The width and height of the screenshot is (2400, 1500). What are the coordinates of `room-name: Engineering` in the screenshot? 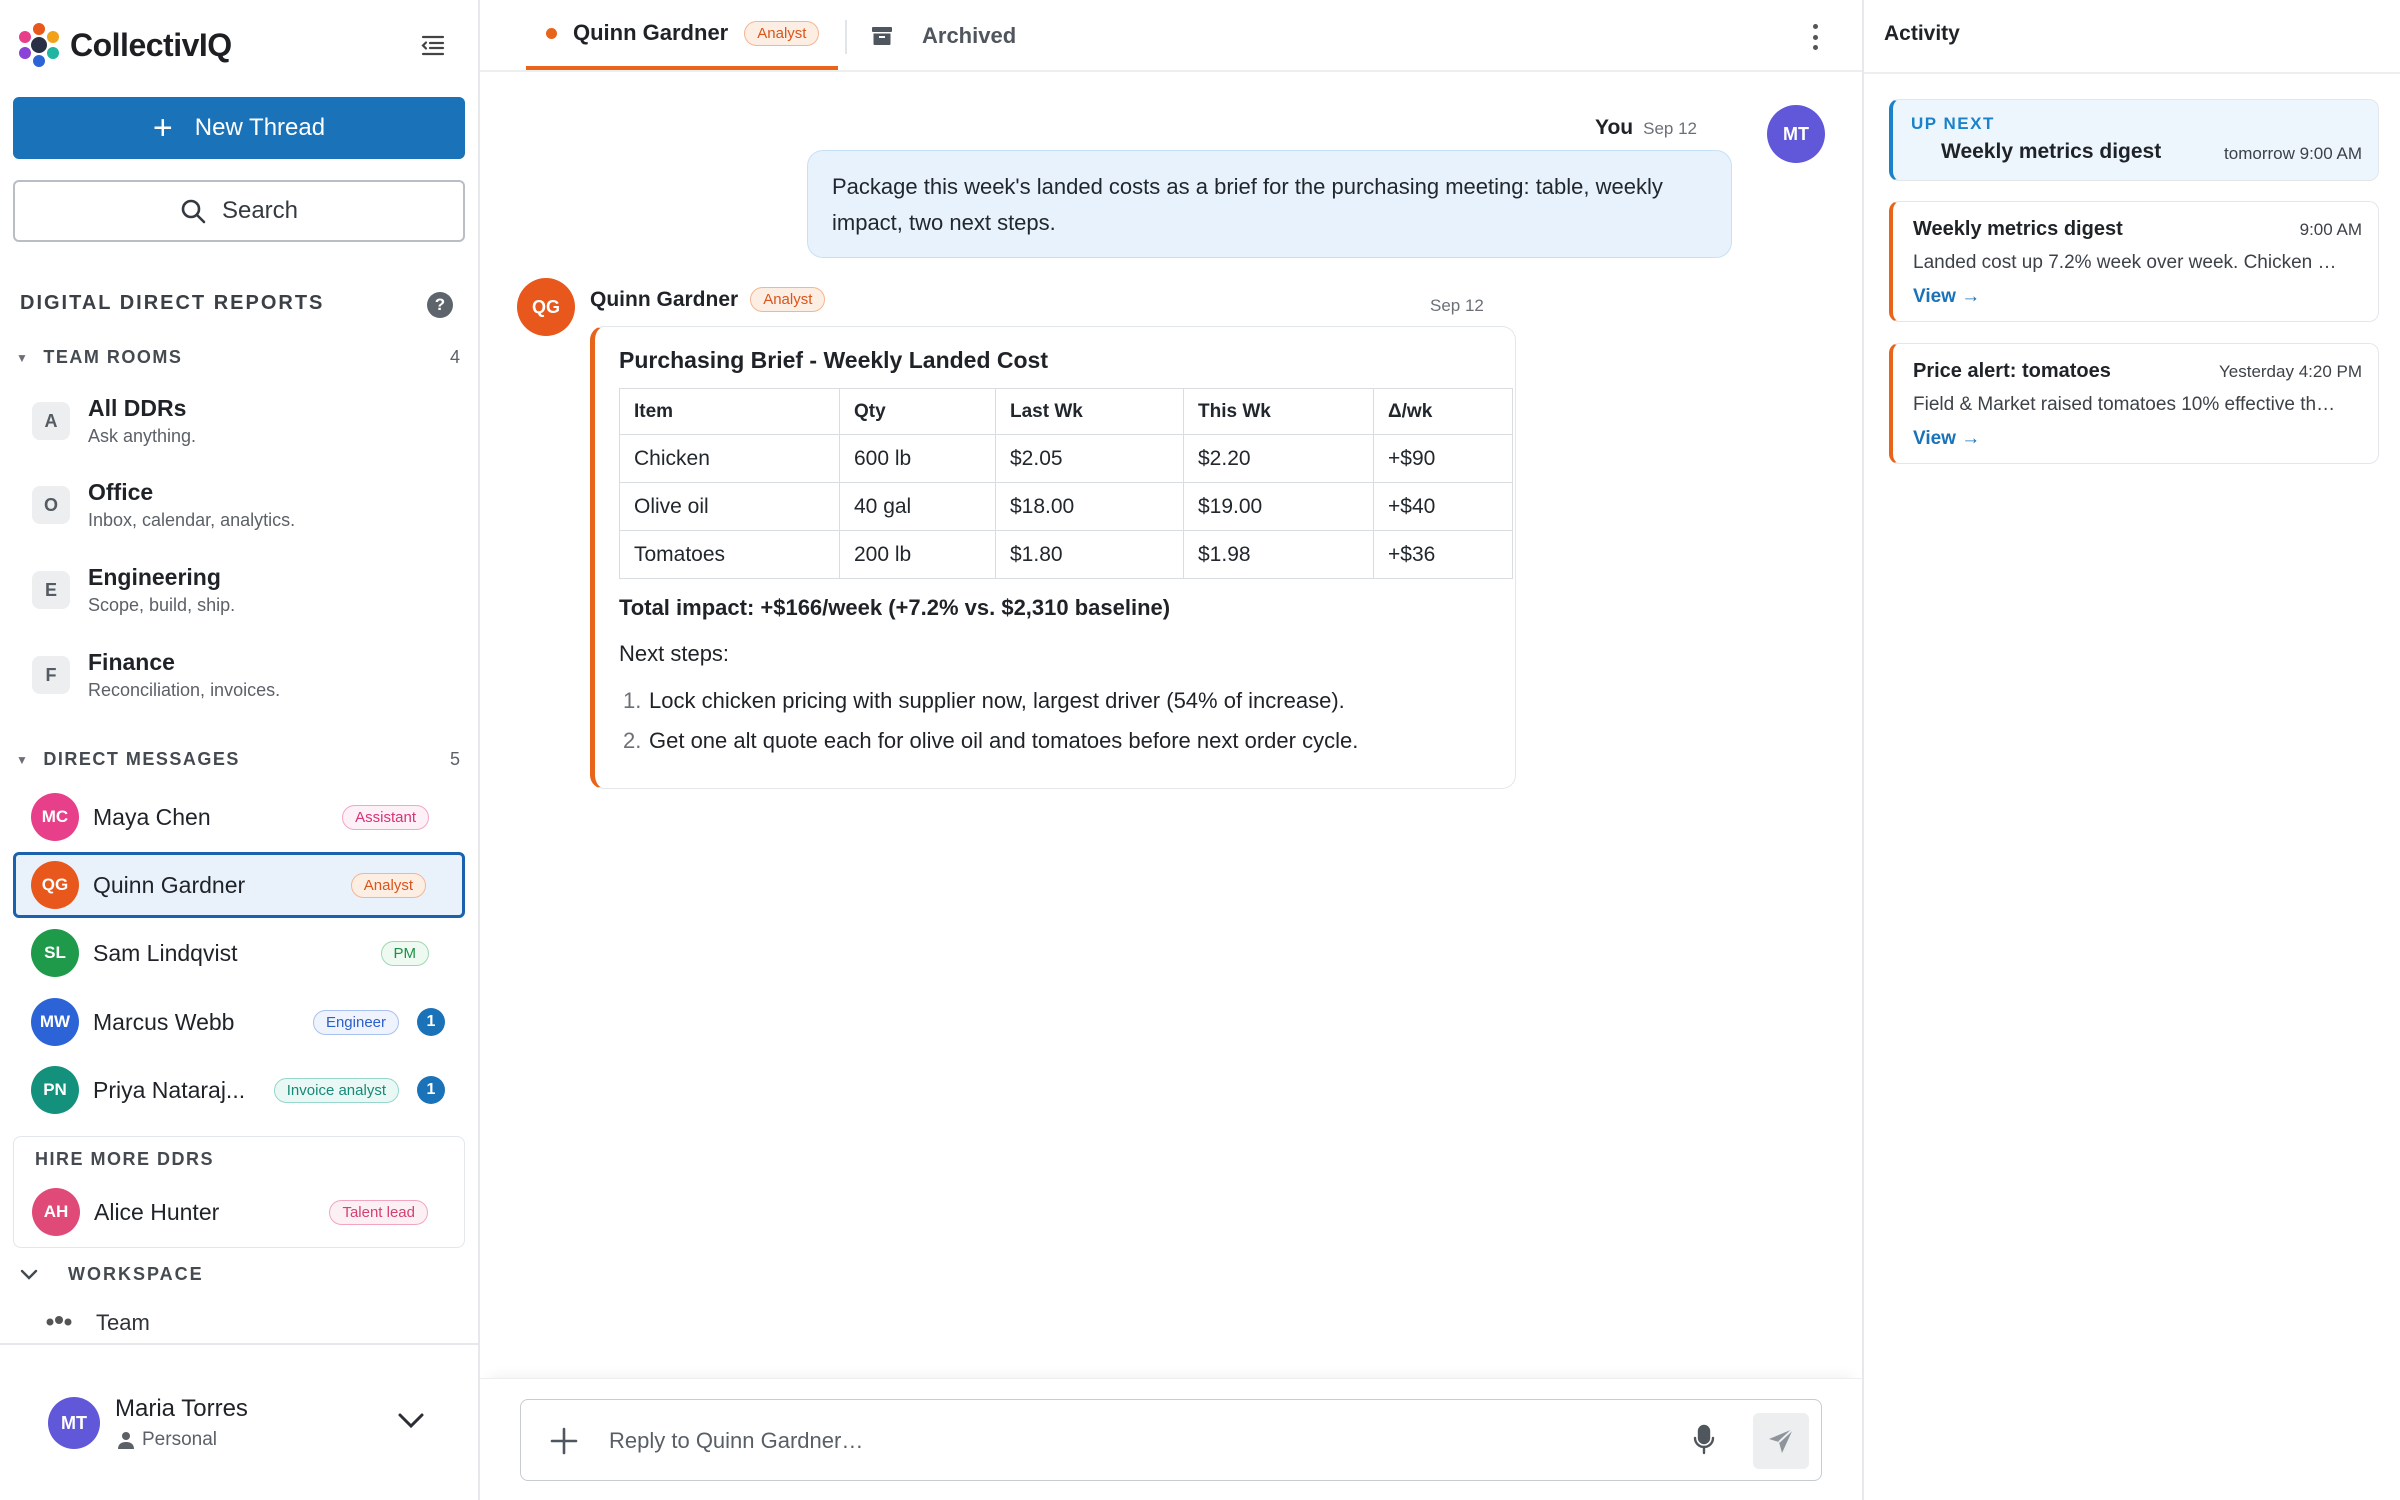 It's located at (154, 577).